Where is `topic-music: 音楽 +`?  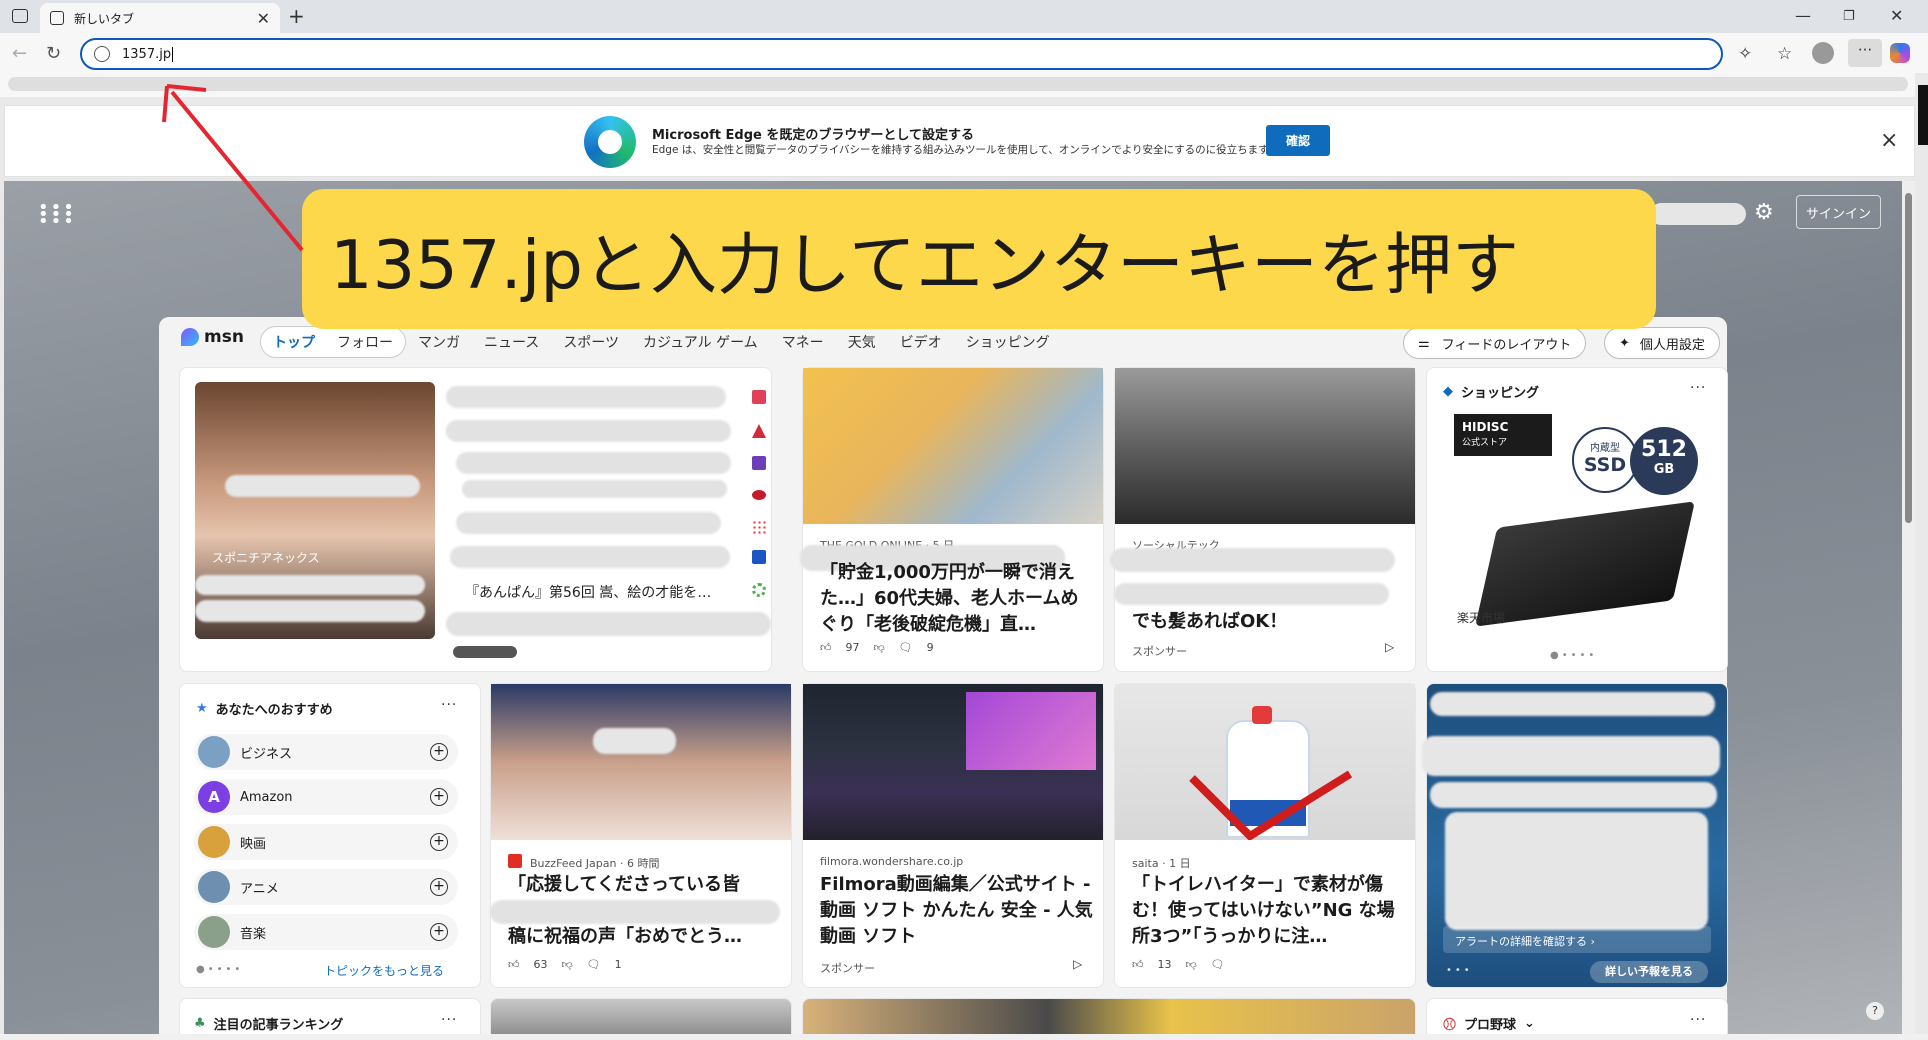
topic-music: 音楽 + is located at coordinates (326, 932).